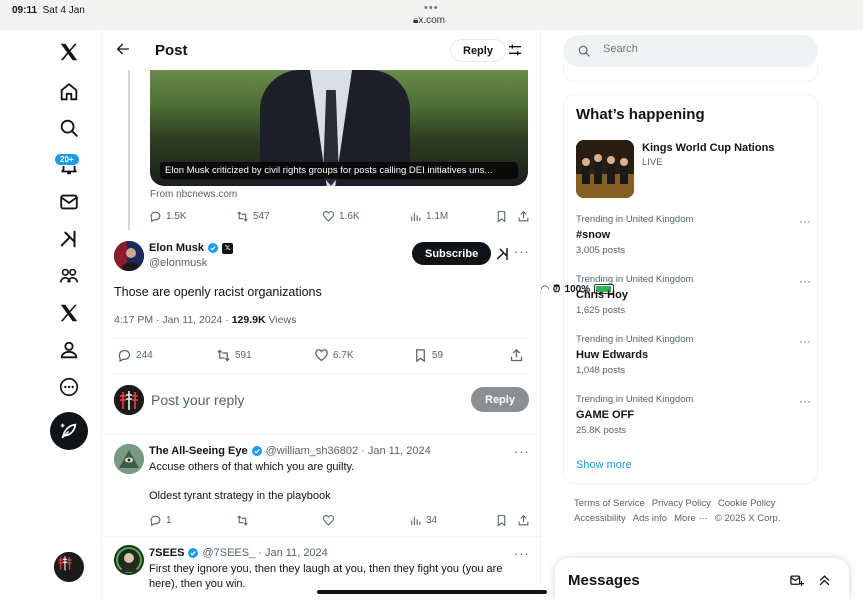 This screenshot has width=863, height=600. What do you see at coordinates (166, 553) in the screenshot?
I see `reply-author-name: 7SEES` at bounding box center [166, 553].